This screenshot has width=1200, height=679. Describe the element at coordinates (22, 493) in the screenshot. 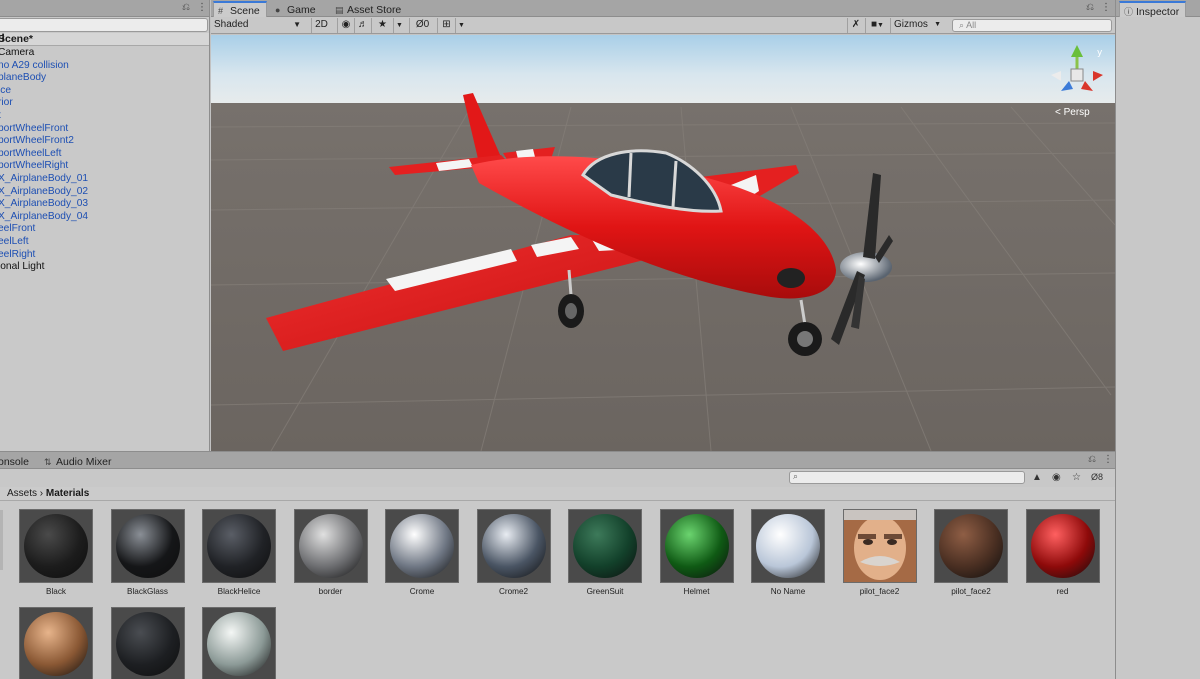

I see `breadcrumb-assets: Assets` at that location.